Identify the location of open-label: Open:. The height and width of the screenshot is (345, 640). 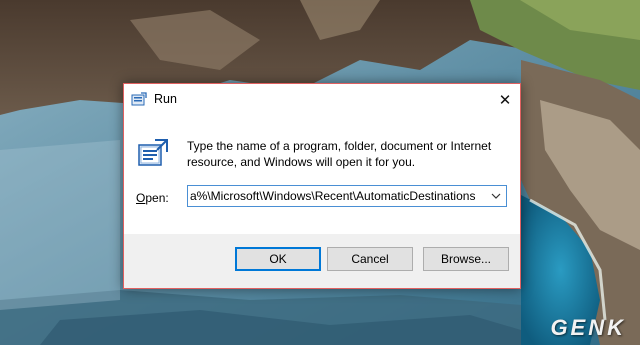
(152, 198).